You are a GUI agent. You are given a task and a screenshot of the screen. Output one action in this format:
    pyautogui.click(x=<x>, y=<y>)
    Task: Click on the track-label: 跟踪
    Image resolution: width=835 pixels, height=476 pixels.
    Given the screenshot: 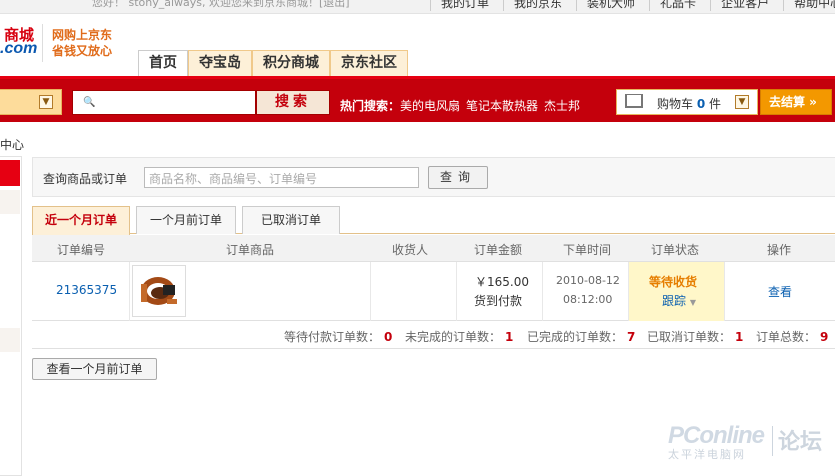 What is the action you would take?
    pyautogui.click(x=674, y=301)
    